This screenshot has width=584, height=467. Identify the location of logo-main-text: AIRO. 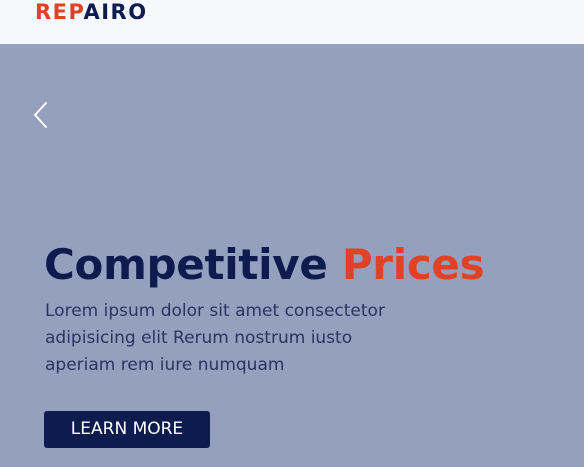
(115, 12).